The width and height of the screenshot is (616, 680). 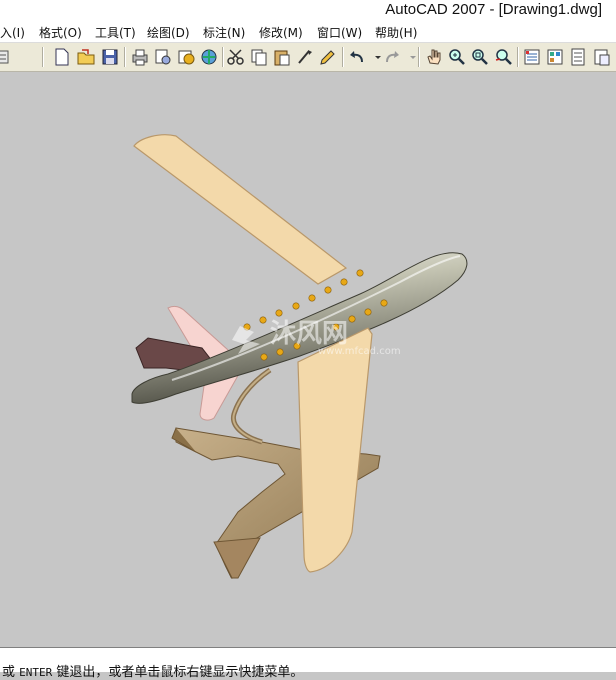 What do you see at coordinates (457, 57) in the screenshot?
I see `zoom-realtime-icon` at bounding box center [457, 57].